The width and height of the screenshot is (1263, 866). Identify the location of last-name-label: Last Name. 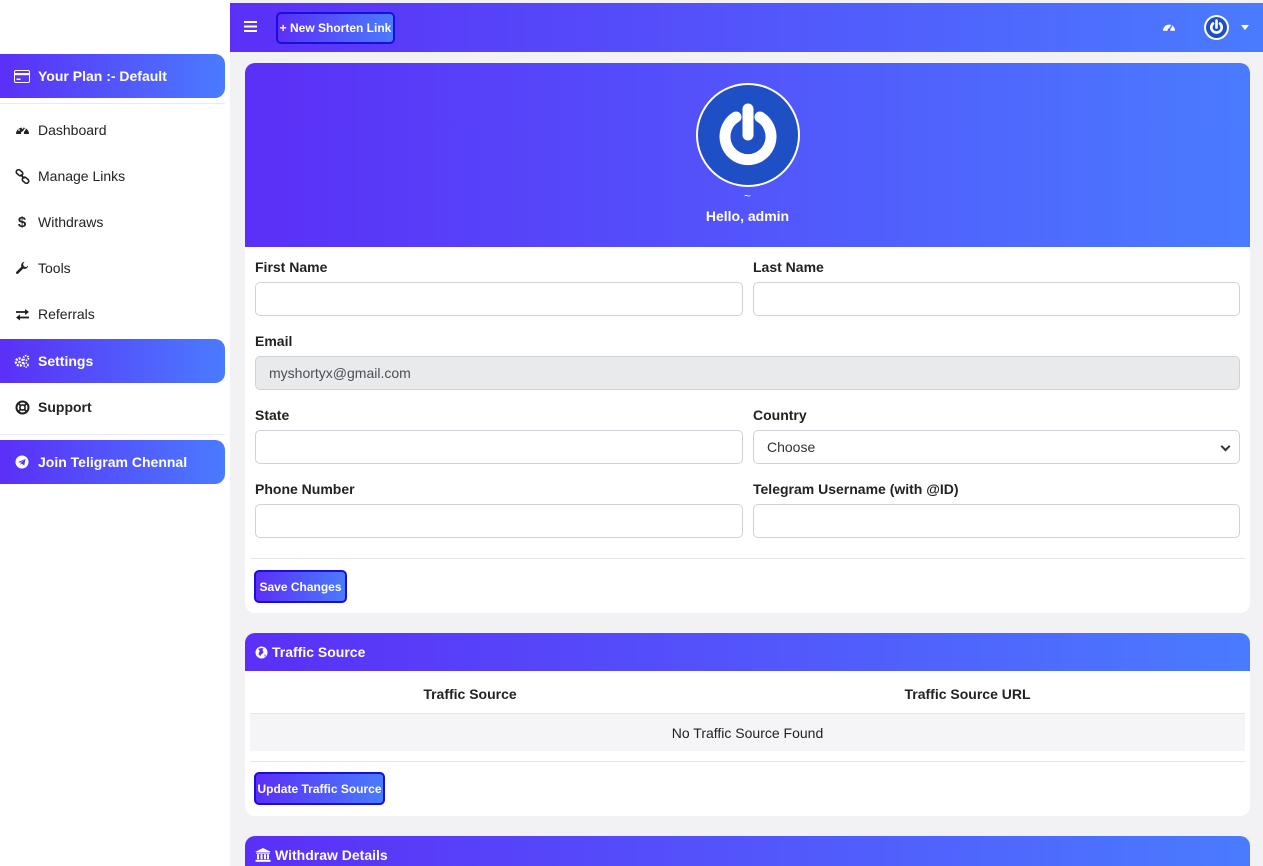
(788, 267).